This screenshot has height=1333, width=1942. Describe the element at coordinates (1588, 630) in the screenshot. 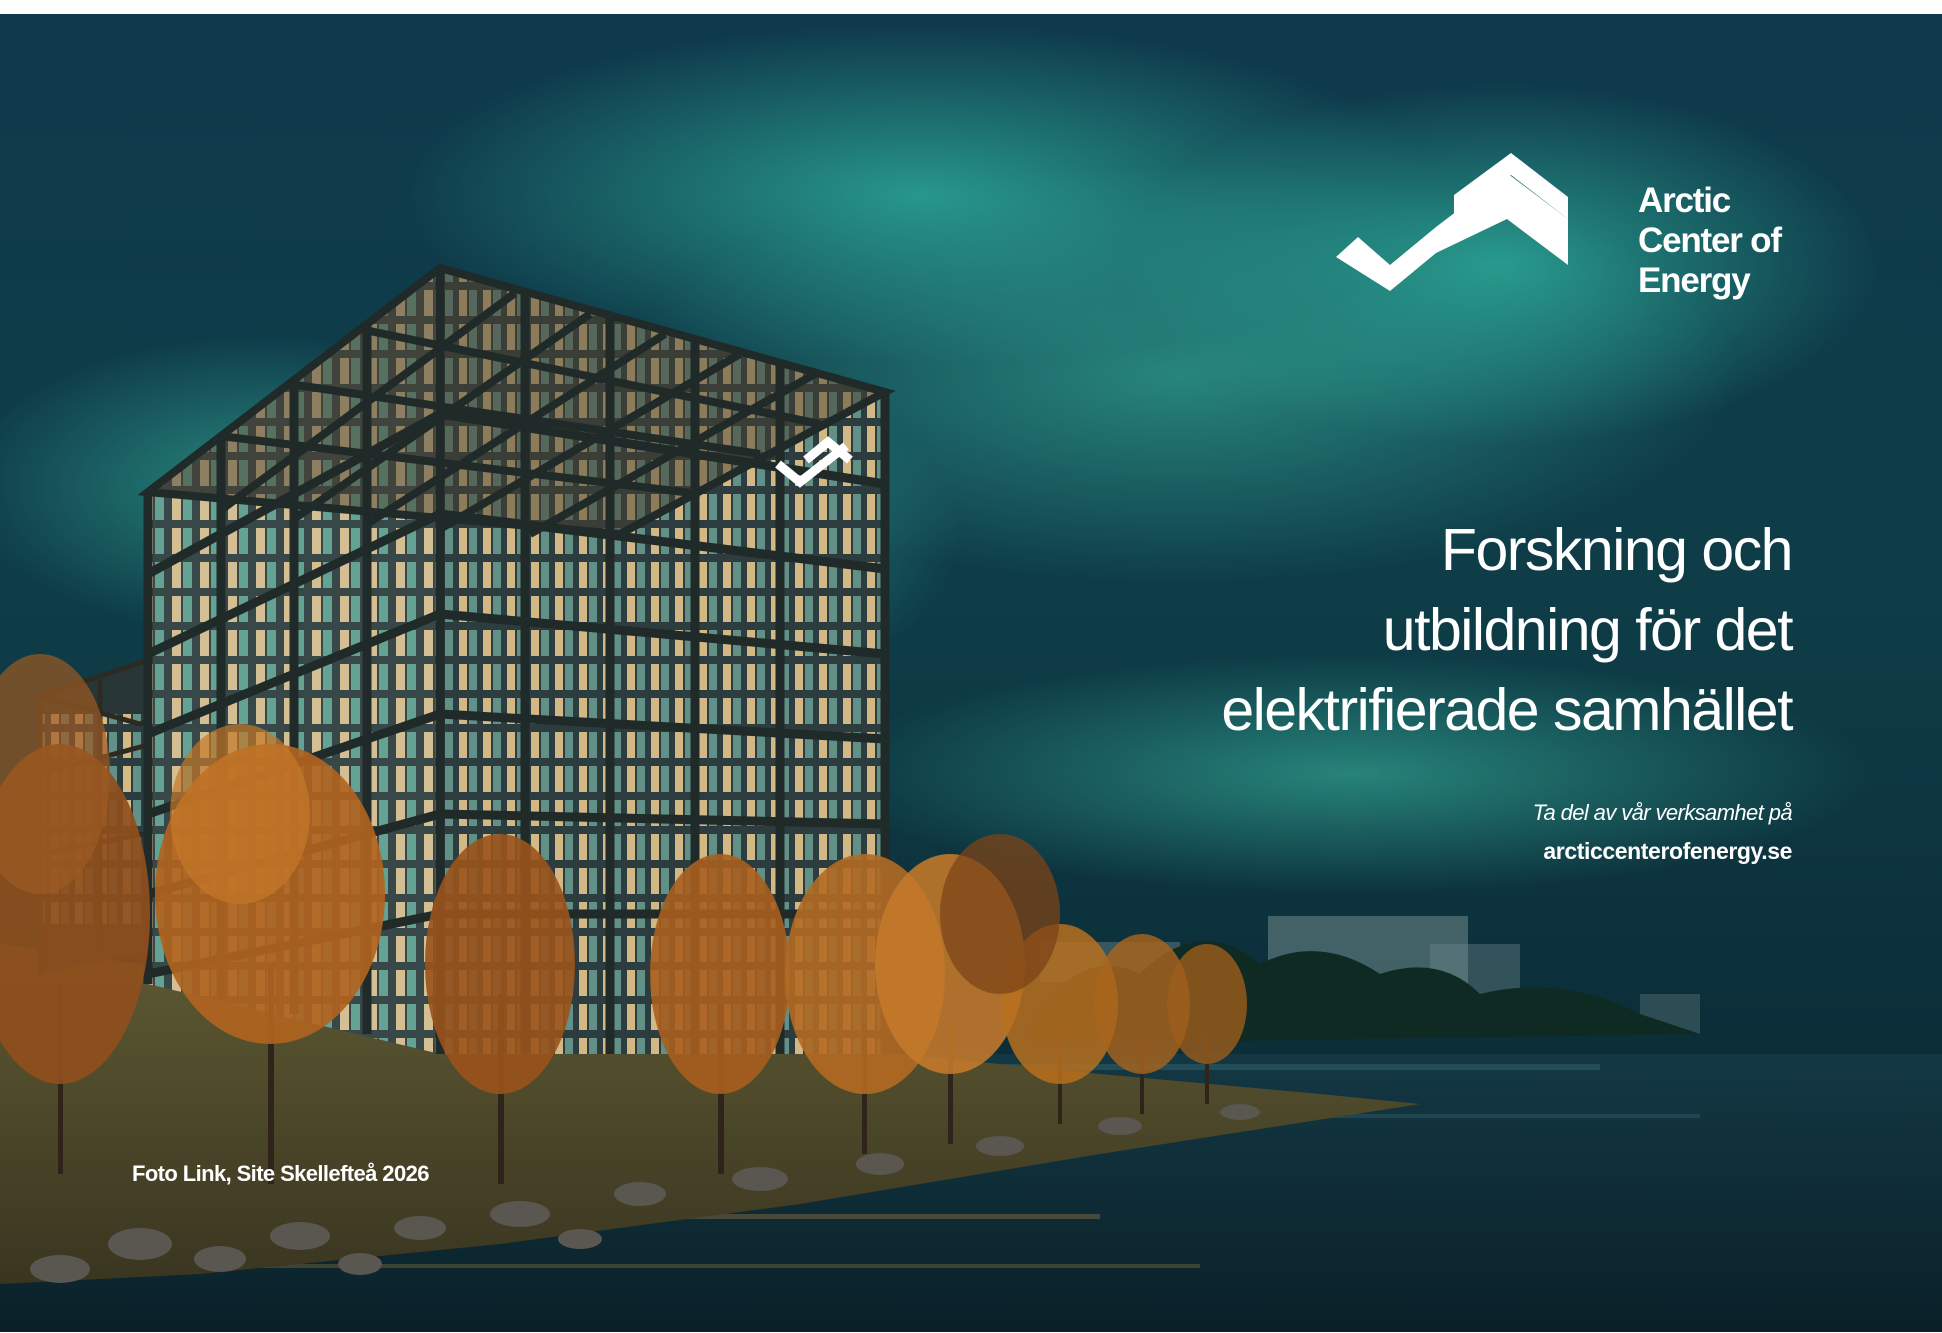

I see `headline-line: utbildning för det` at that location.